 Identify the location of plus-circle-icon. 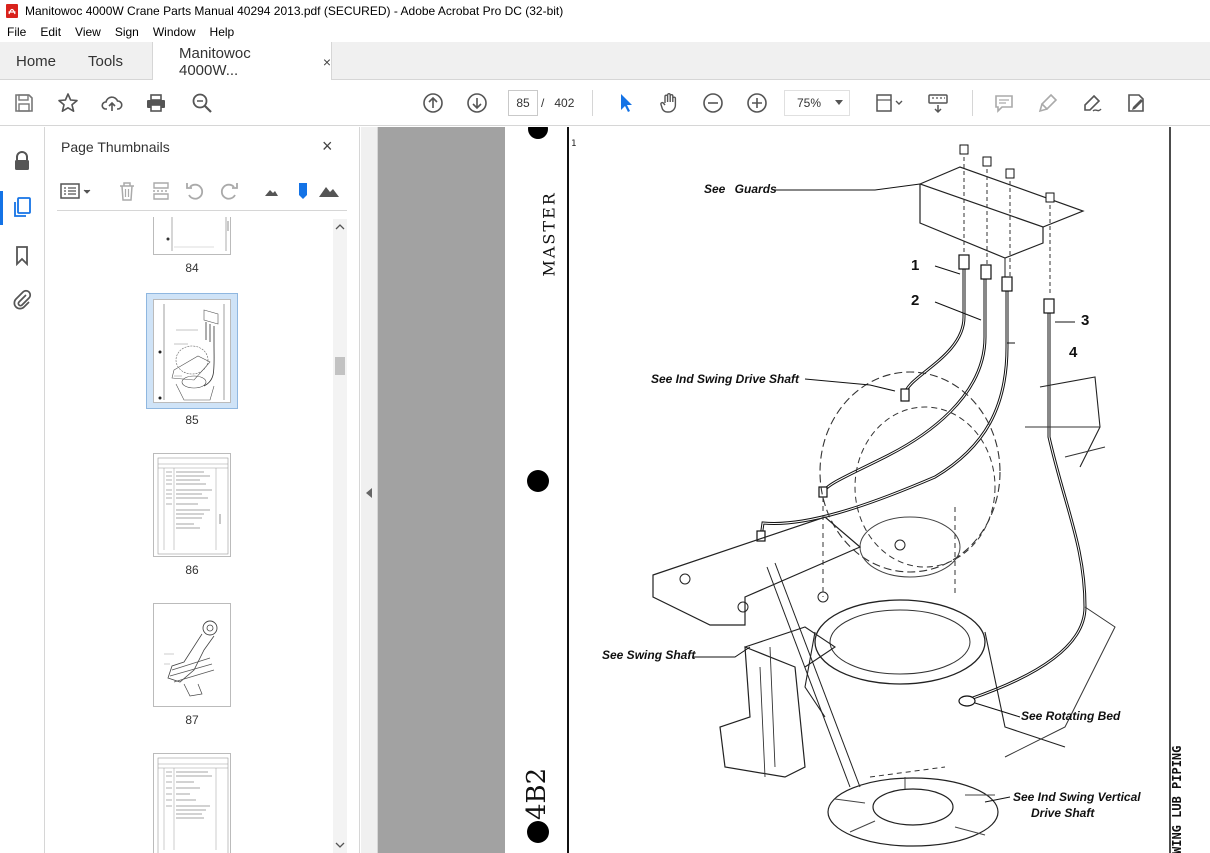
(757, 103).